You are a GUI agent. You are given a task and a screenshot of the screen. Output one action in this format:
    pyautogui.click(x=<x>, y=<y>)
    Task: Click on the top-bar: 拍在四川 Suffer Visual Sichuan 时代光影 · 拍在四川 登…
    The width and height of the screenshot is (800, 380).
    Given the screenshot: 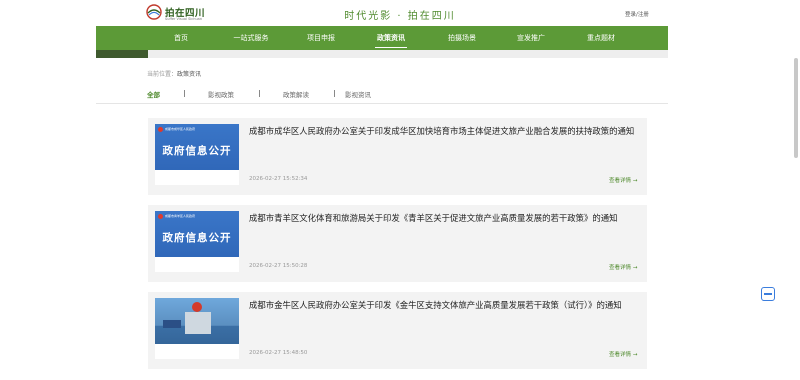 What is the action you would take?
    pyautogui.click(x=400, y=13)
    